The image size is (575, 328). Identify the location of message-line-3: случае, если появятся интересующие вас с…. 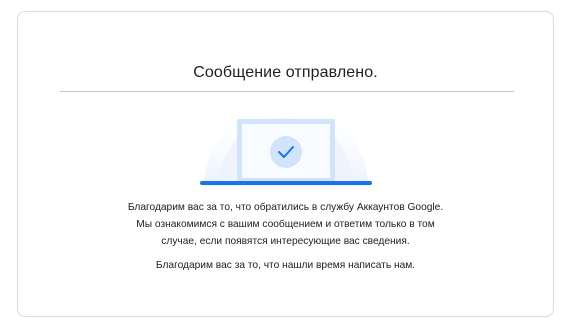
(285, 241).